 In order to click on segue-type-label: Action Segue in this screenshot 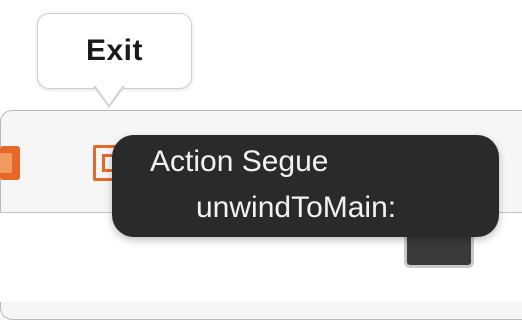, I will do `click(239, 161)`.